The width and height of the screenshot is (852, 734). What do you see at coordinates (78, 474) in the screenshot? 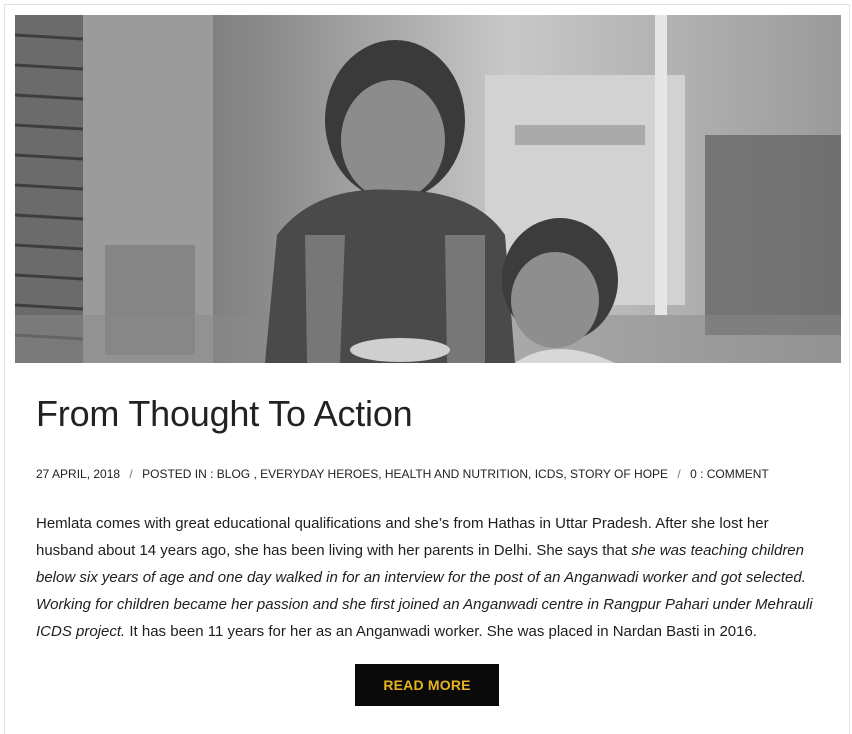
I see `post-date: 27 APRIL, 2018` at bounding box center [78, 474].